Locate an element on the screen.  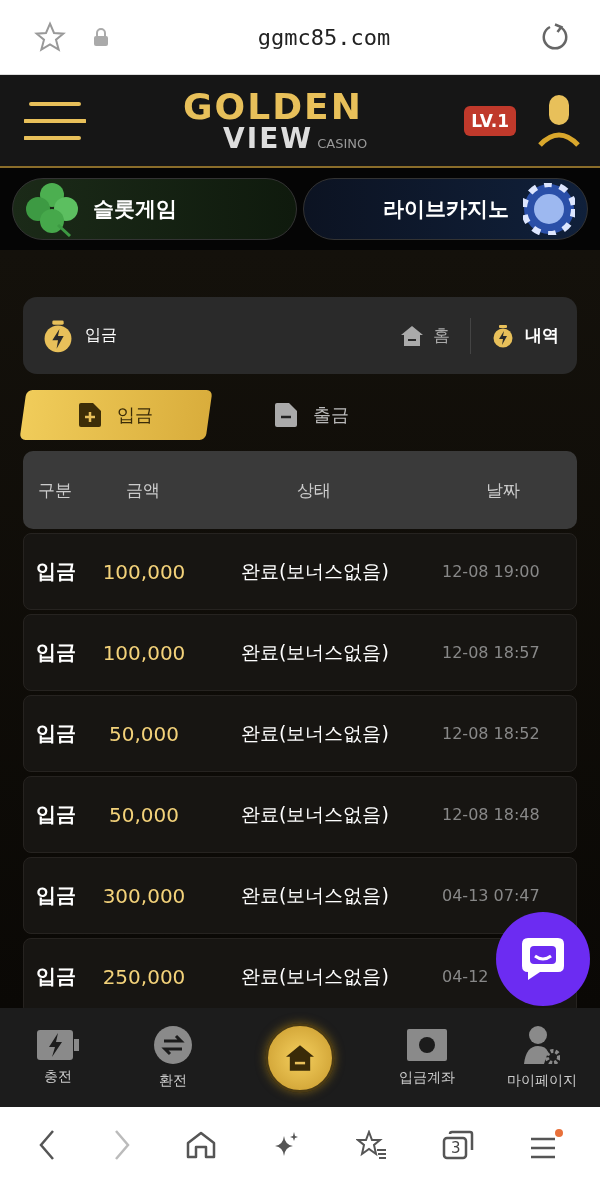
stopwatch-icon is located at coordinates (503, 335).